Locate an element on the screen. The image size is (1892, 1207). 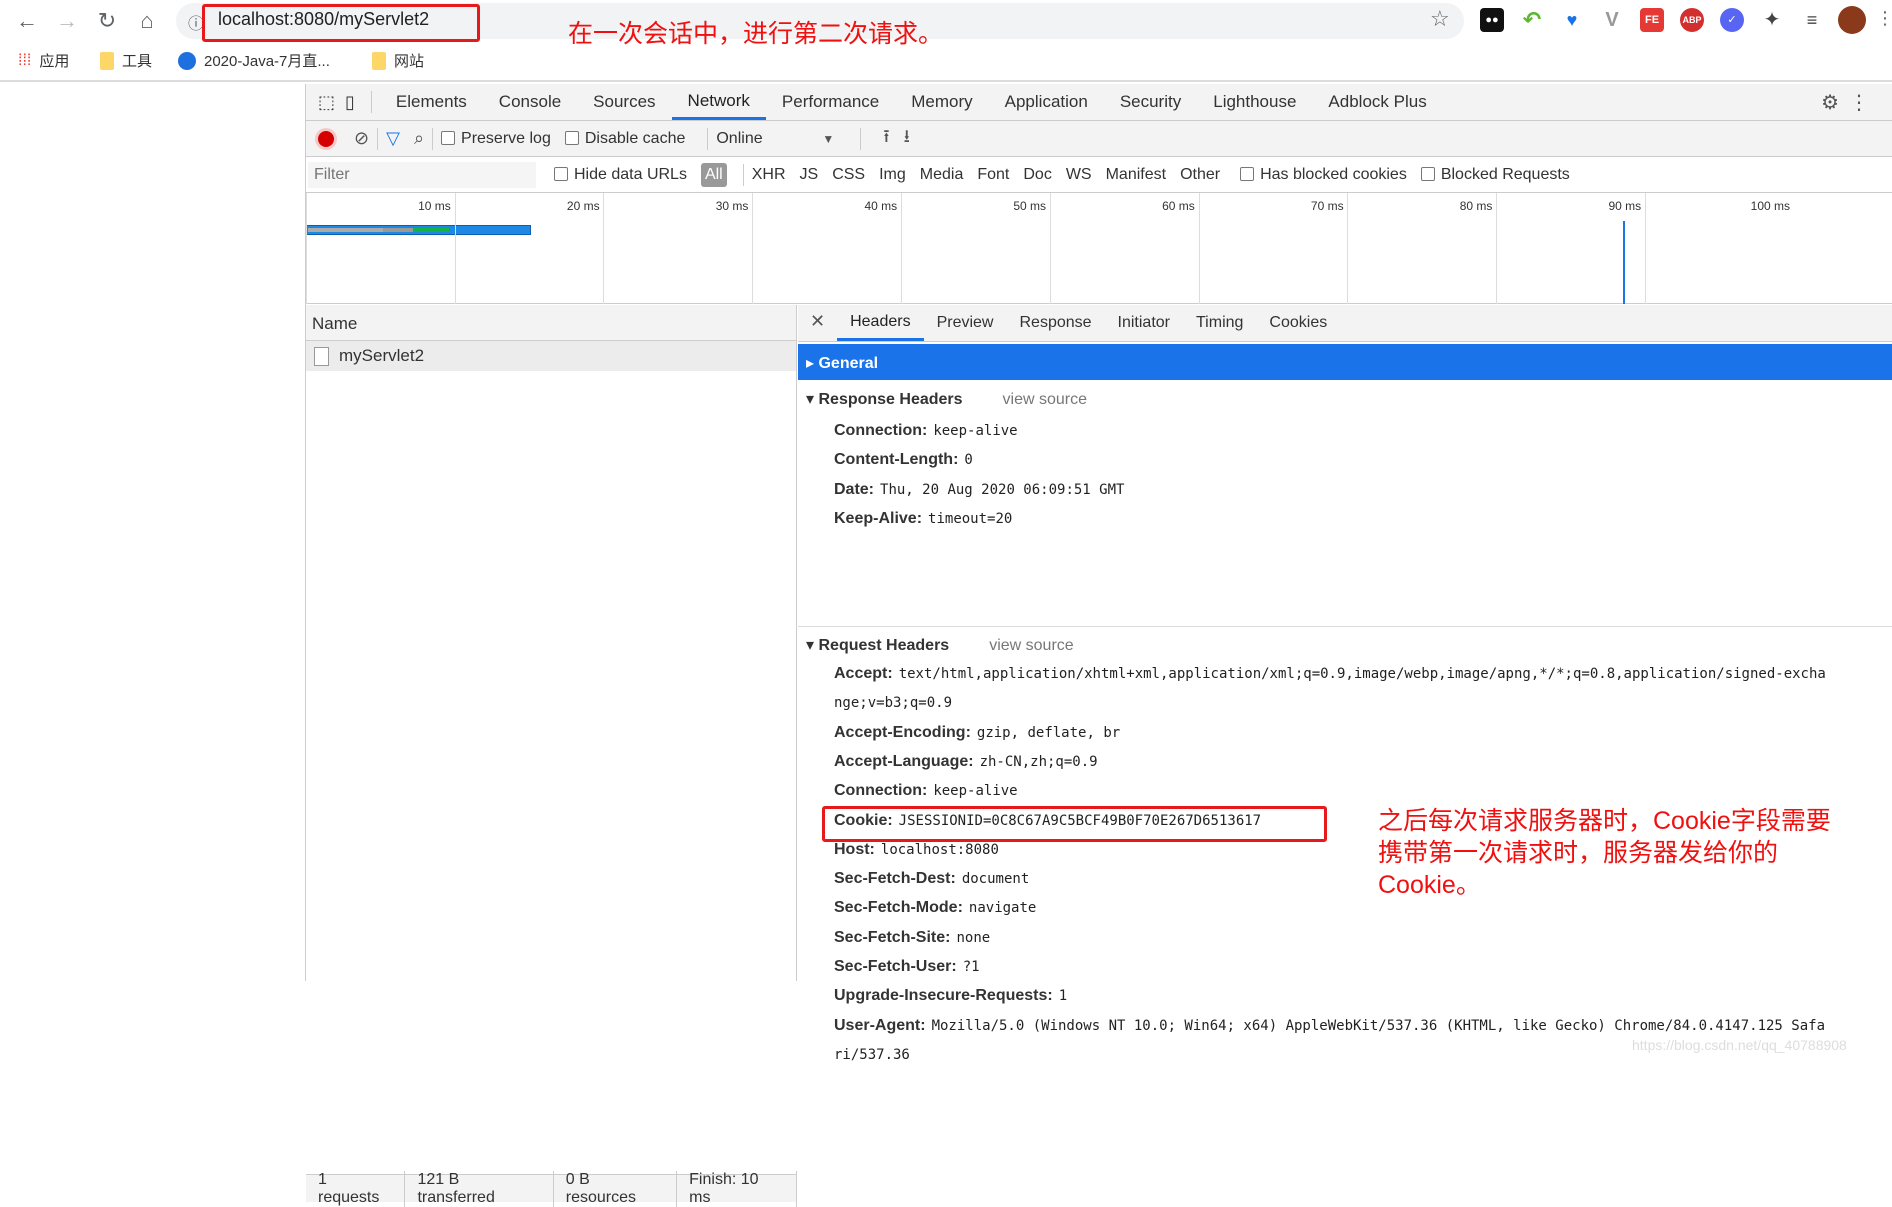
tick-label: 90 ms is located at coordinates (1625, 206).